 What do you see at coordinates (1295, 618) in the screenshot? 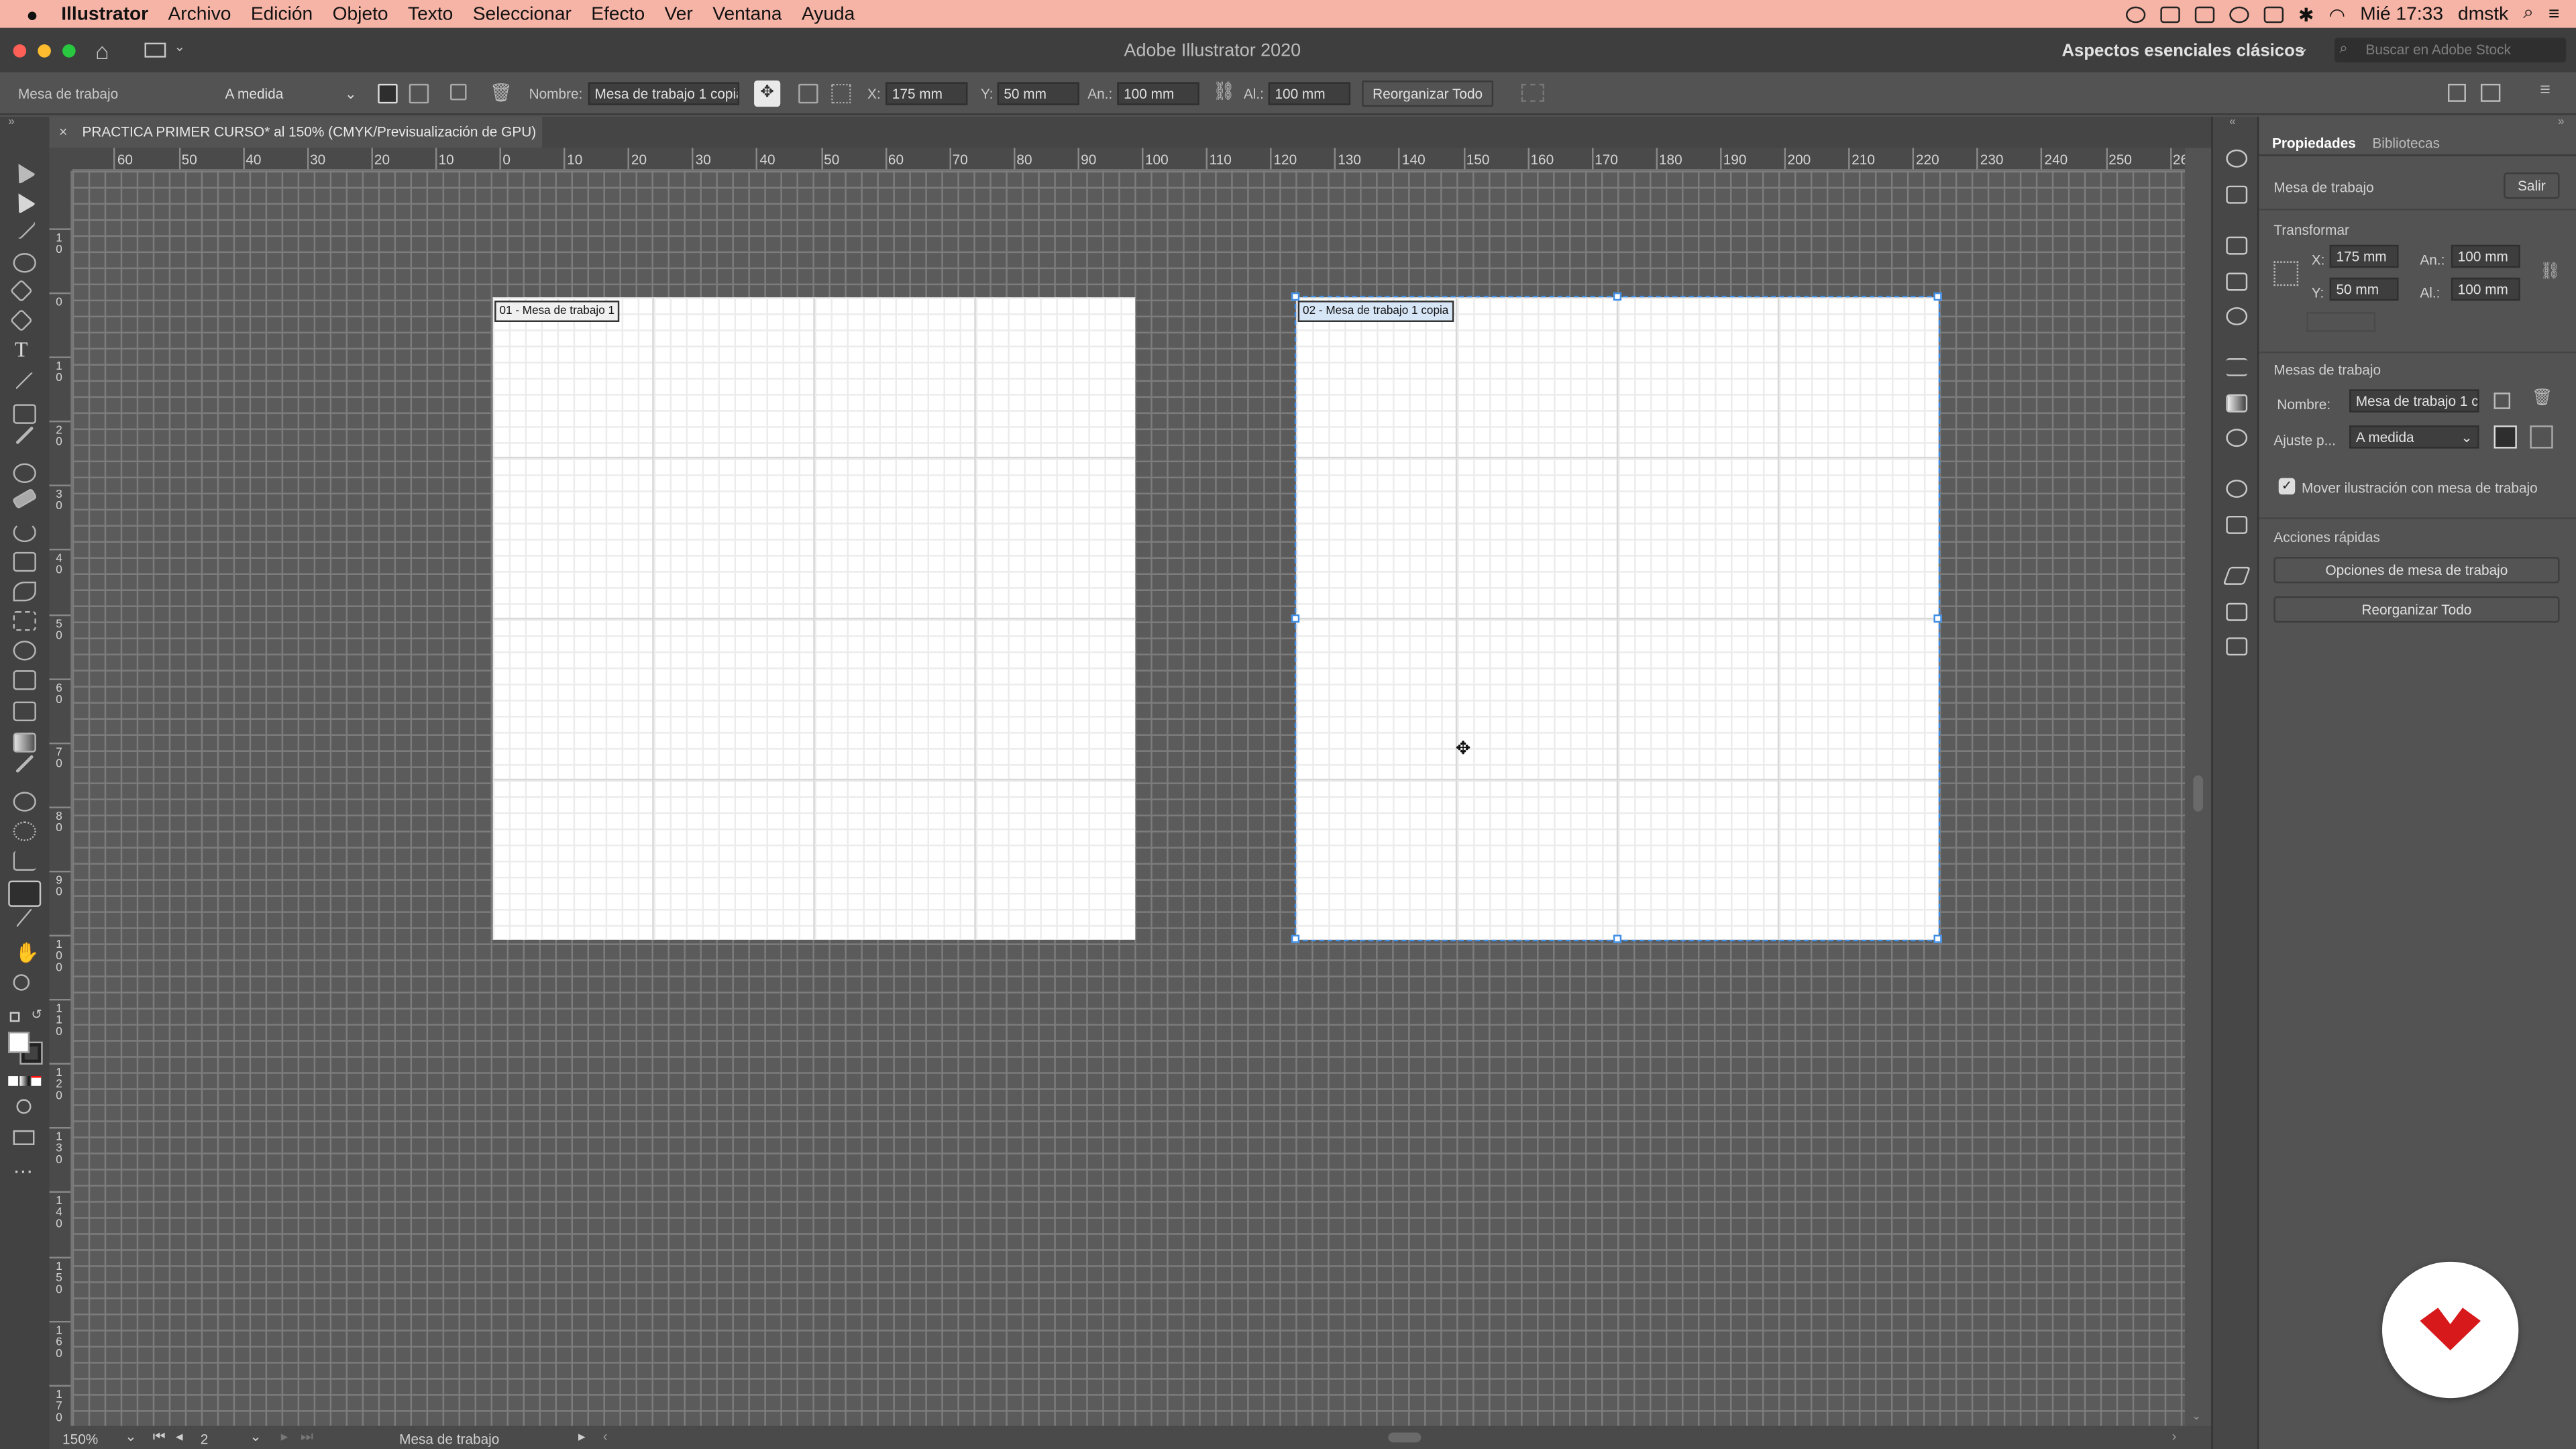
I see `resize-handle-left` at bounding box center [1295, 618].